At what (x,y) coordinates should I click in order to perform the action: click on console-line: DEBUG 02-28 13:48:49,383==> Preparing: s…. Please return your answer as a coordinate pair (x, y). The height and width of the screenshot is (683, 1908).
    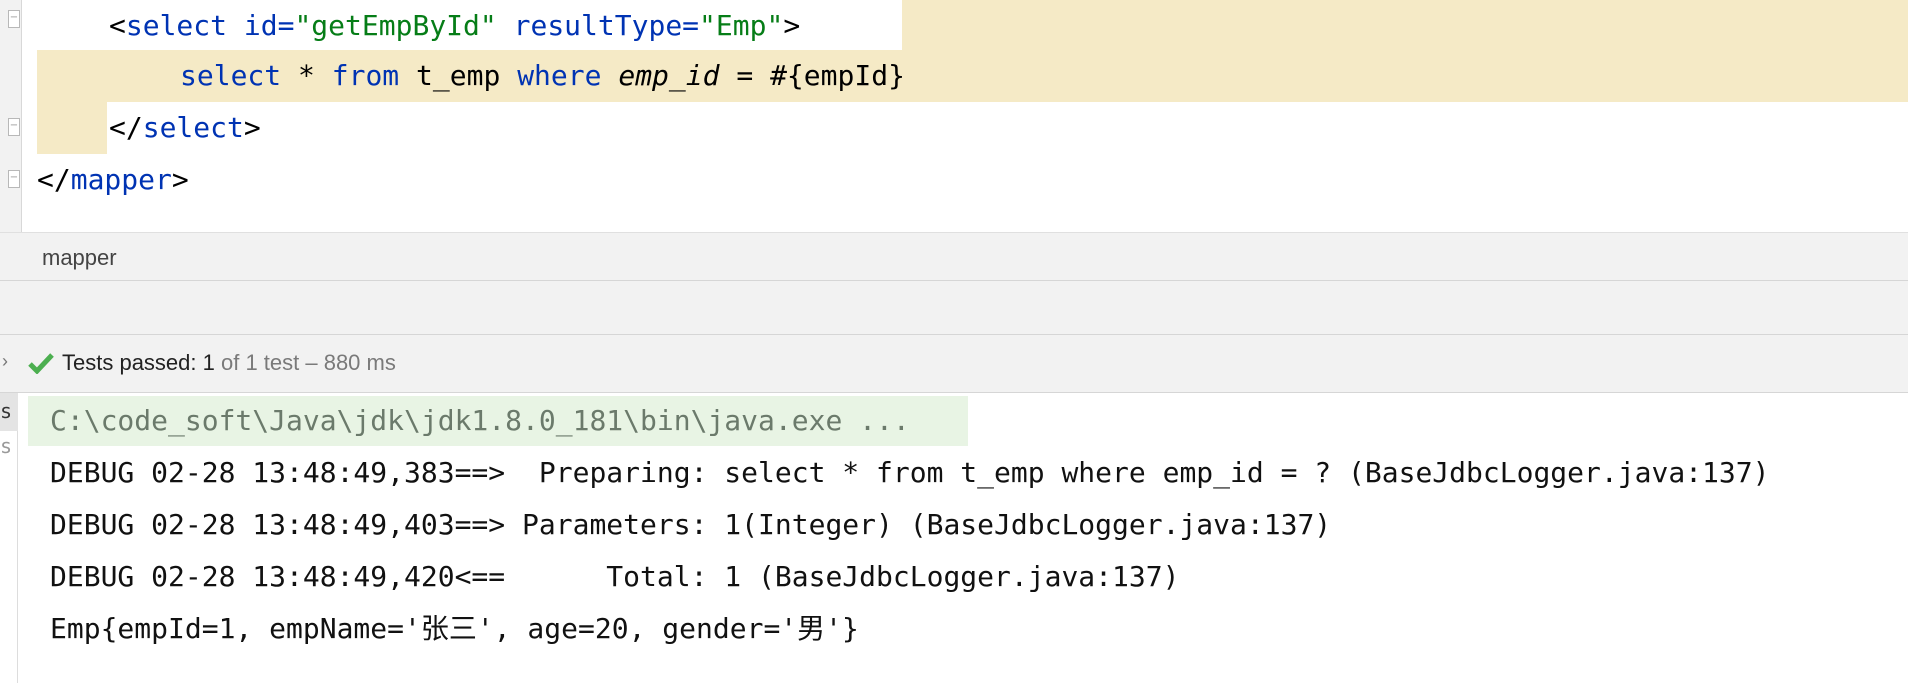
    Looking at the image, I should click on (910, 472).